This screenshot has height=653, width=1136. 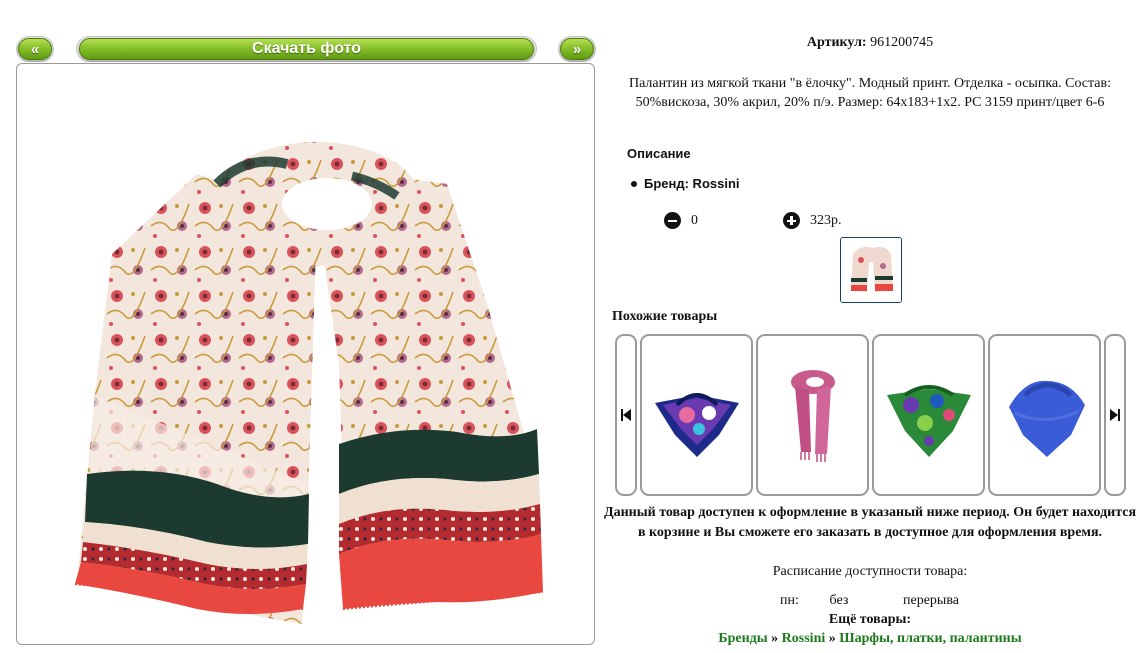 What do you see at coordinates (791, 220) in the screenshot?
I see `plus-icon` at bounding box center [791, 220].